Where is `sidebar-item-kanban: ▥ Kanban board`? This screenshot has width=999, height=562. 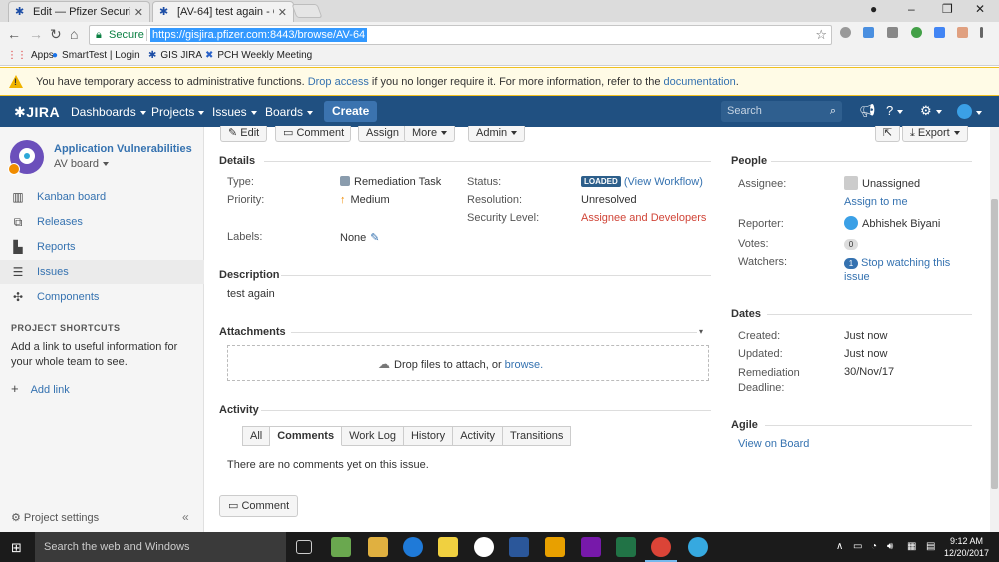 sidebar-item-kanban: ▥ Kanban board is located at coordinates (102, 197).